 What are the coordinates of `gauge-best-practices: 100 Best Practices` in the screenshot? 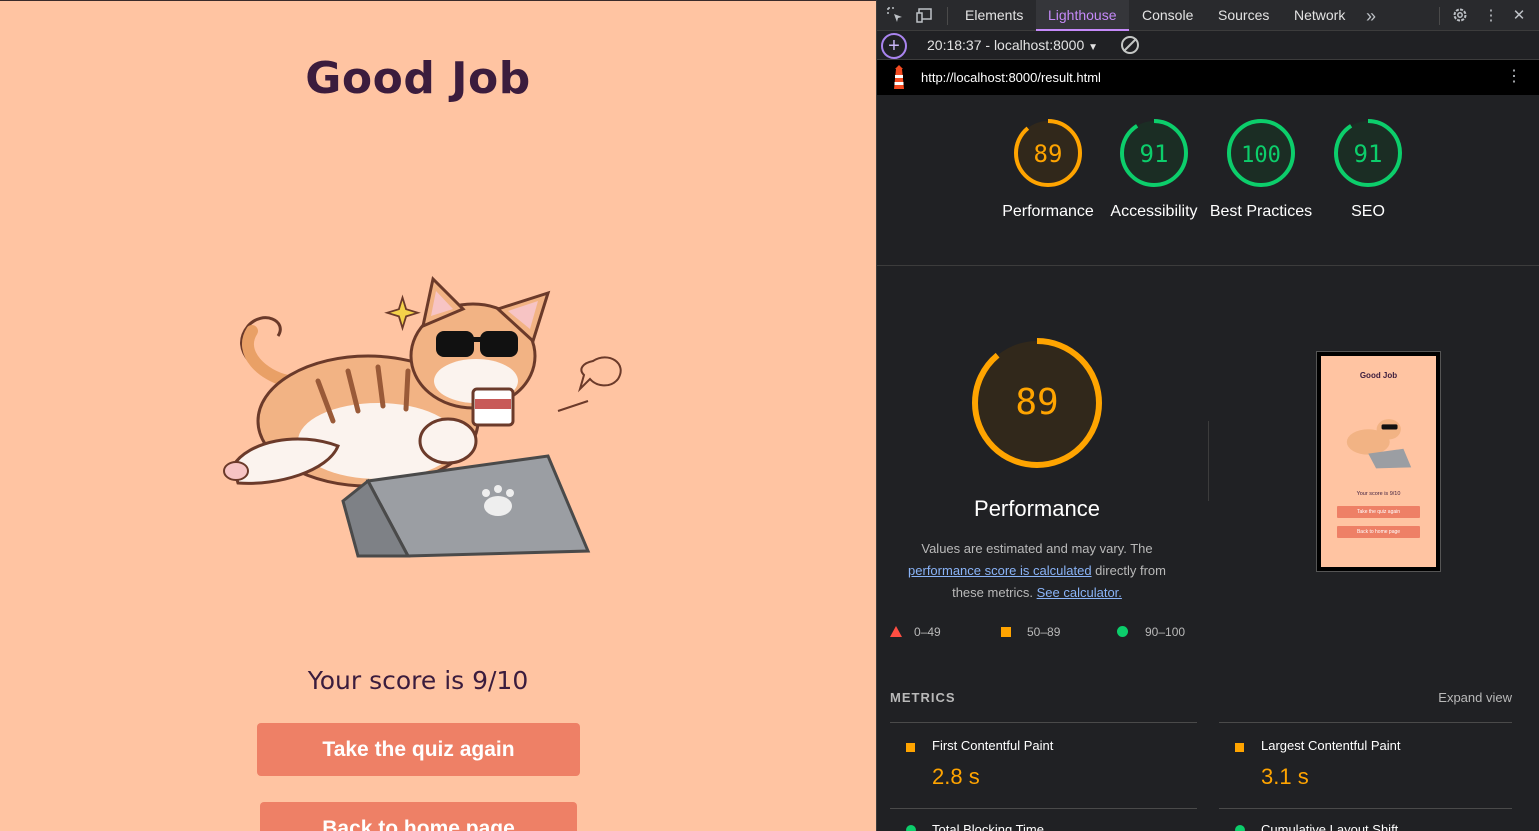 It's located at (1261, 170).